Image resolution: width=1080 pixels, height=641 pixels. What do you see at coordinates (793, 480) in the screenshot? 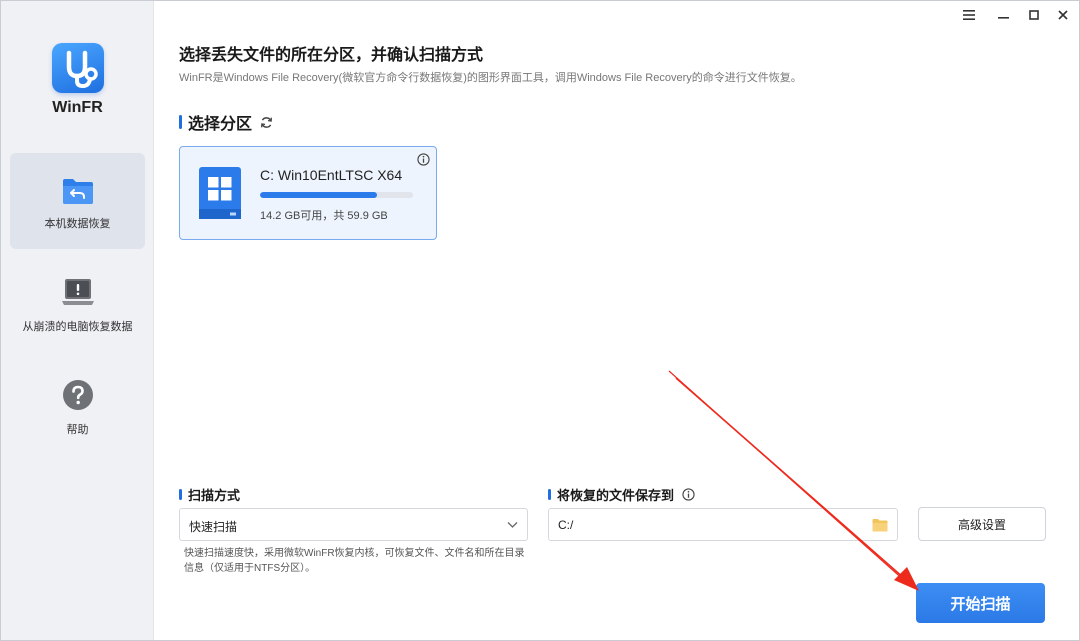
I see `annotation-arrow` at bounding box center [793, 480].